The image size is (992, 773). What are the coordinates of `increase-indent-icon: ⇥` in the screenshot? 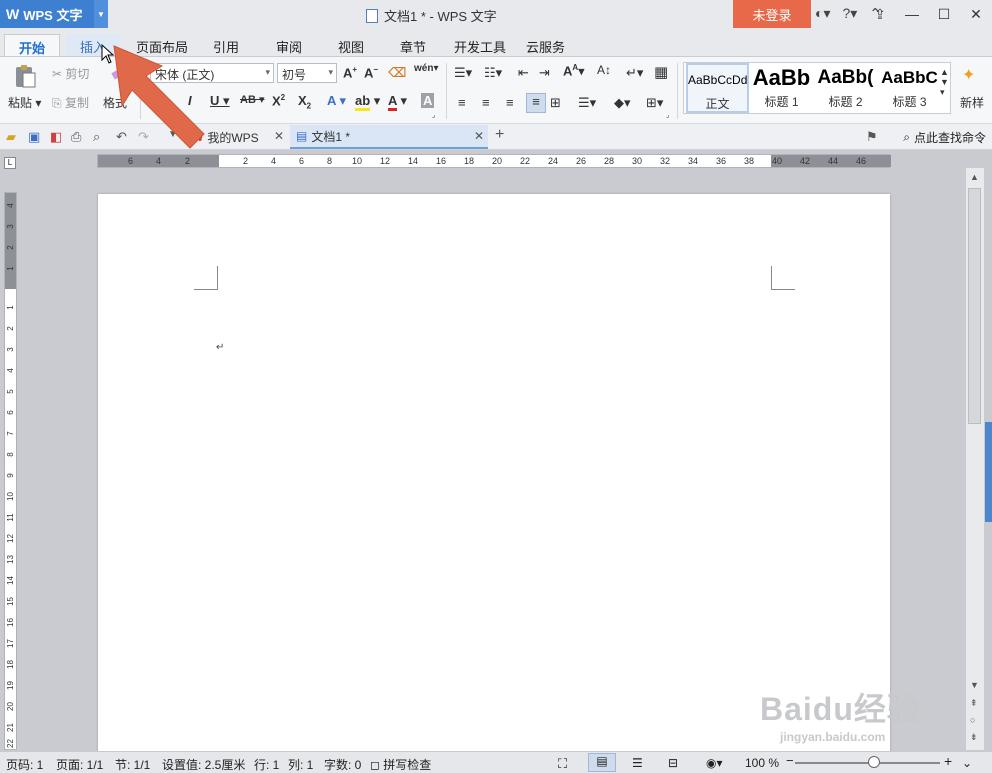 It's located at (544, 73).